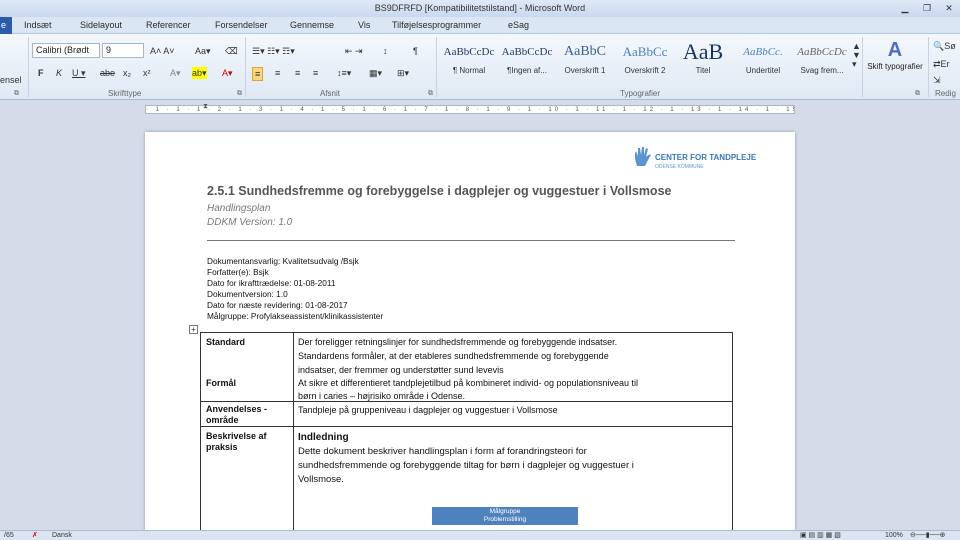  I want to click on tab-forsendelser: Forsendelser, so click(241, 25).